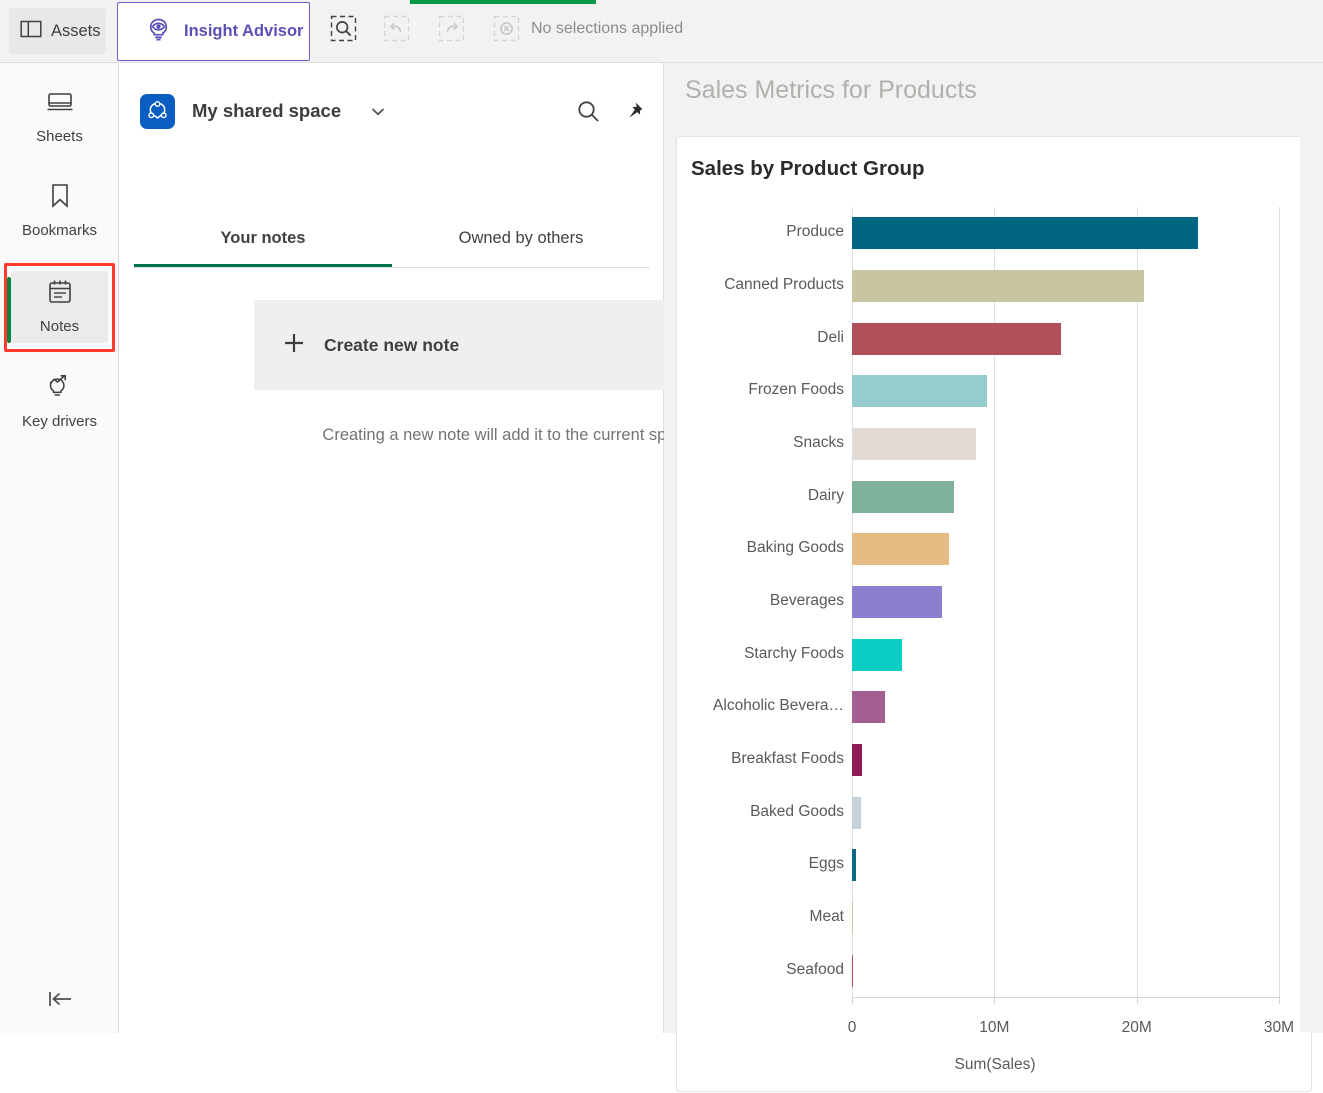  I want to click on sidebar-item-key-drivers: Key drivers, so click(59, 402).